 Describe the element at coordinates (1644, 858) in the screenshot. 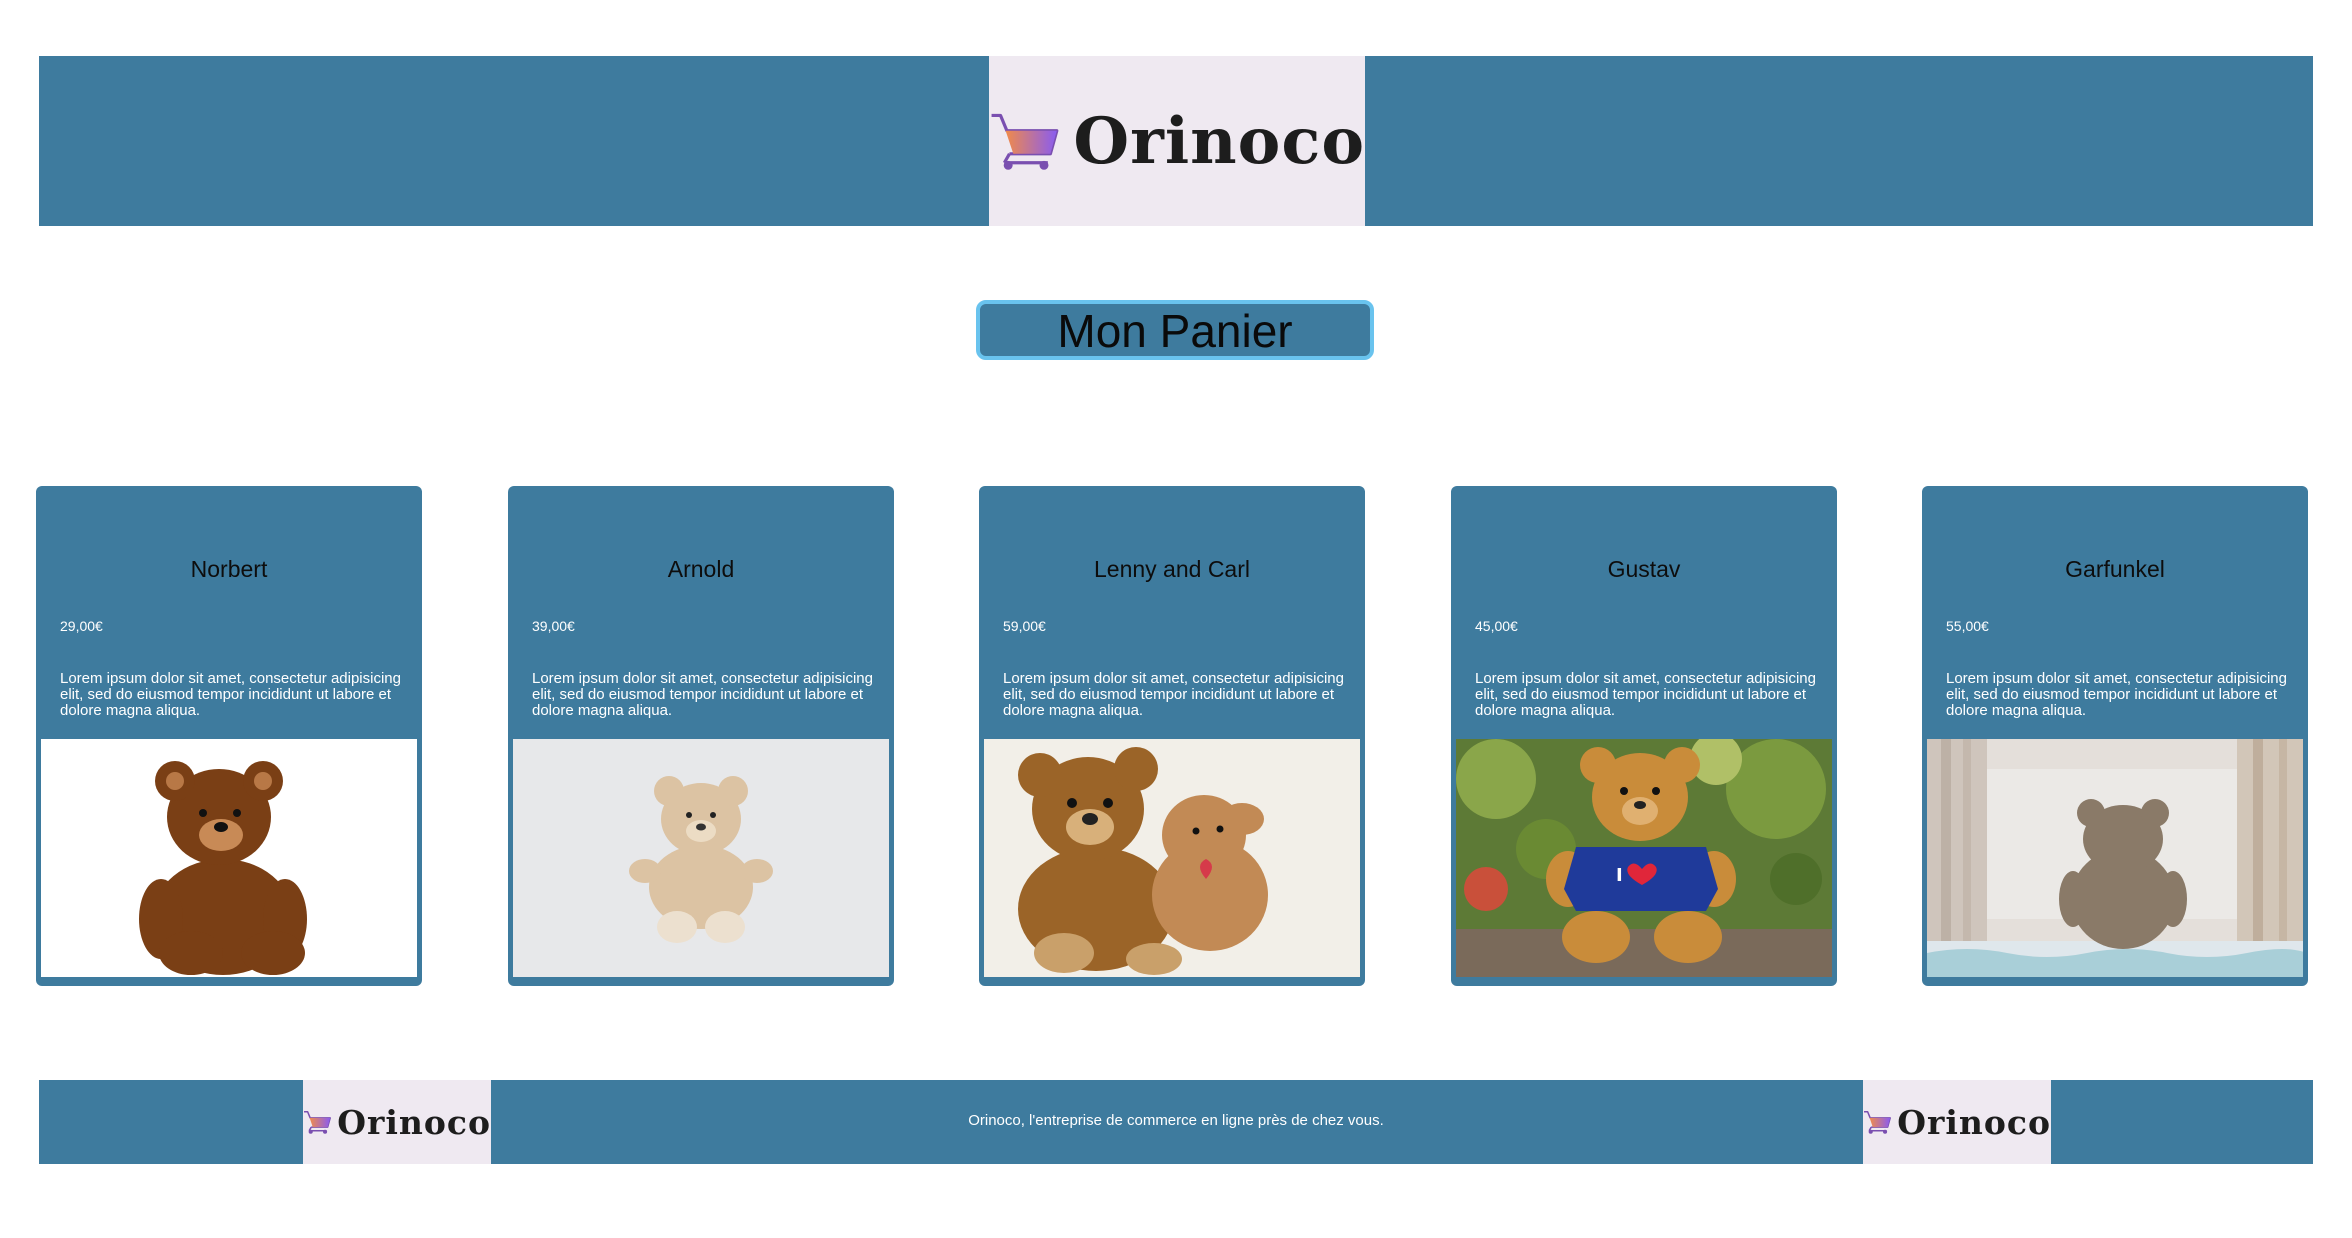

I see `product-image: I` at that location.